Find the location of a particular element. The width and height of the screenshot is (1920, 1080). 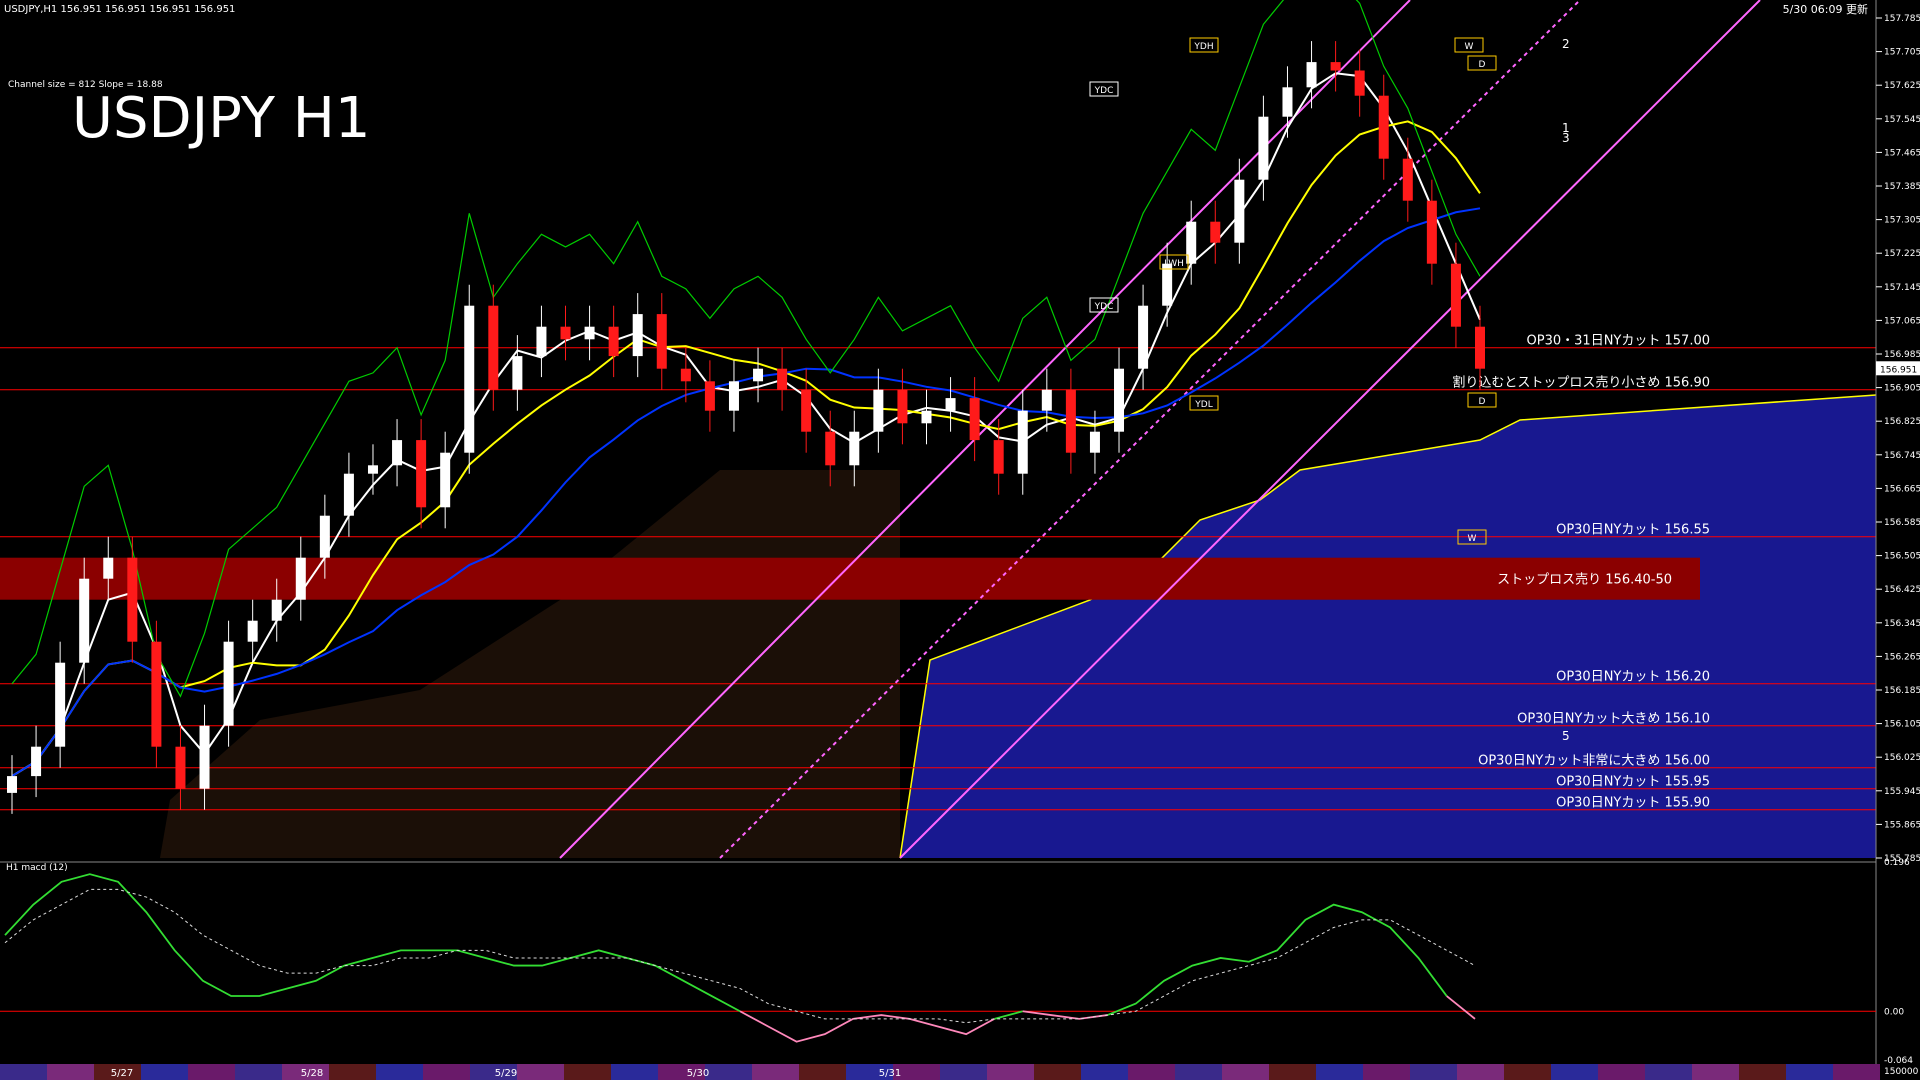

price-level-label: OP30日NYカット非常に大きめ 156.00 is located at coordinates (1594, 761).